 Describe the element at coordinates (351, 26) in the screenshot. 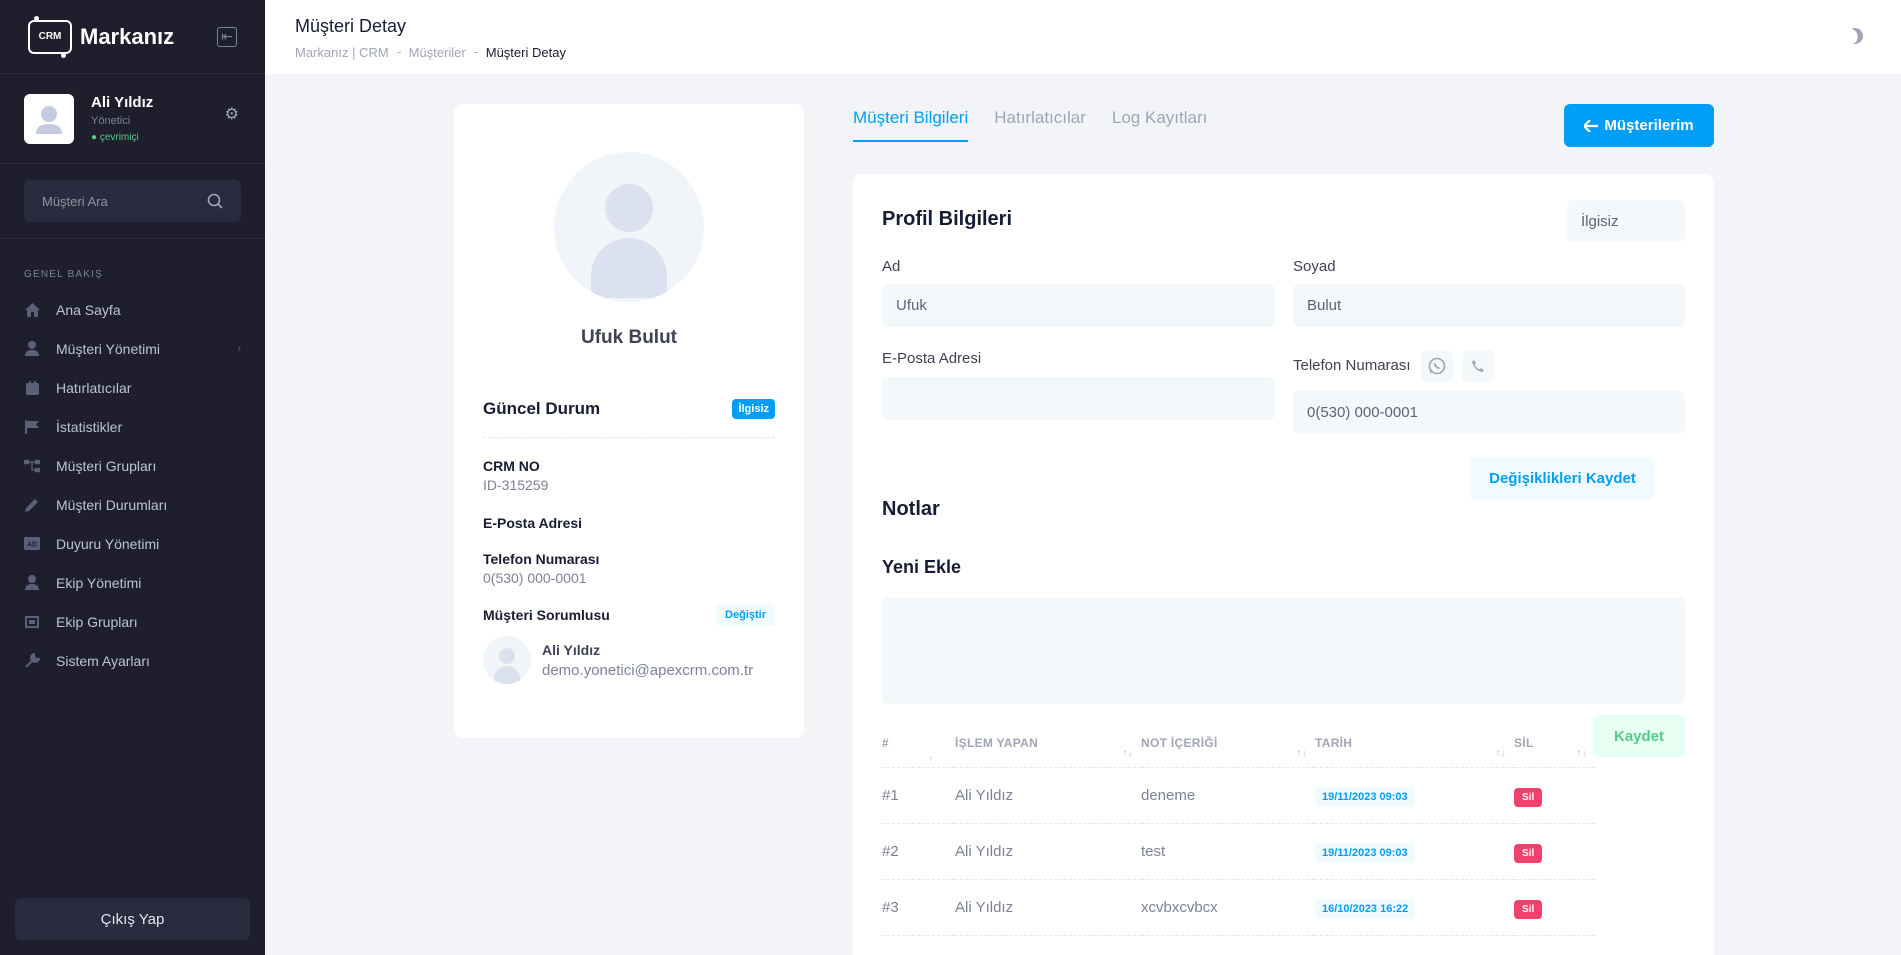

I see `page-title: Müşteri Detay` at that location.